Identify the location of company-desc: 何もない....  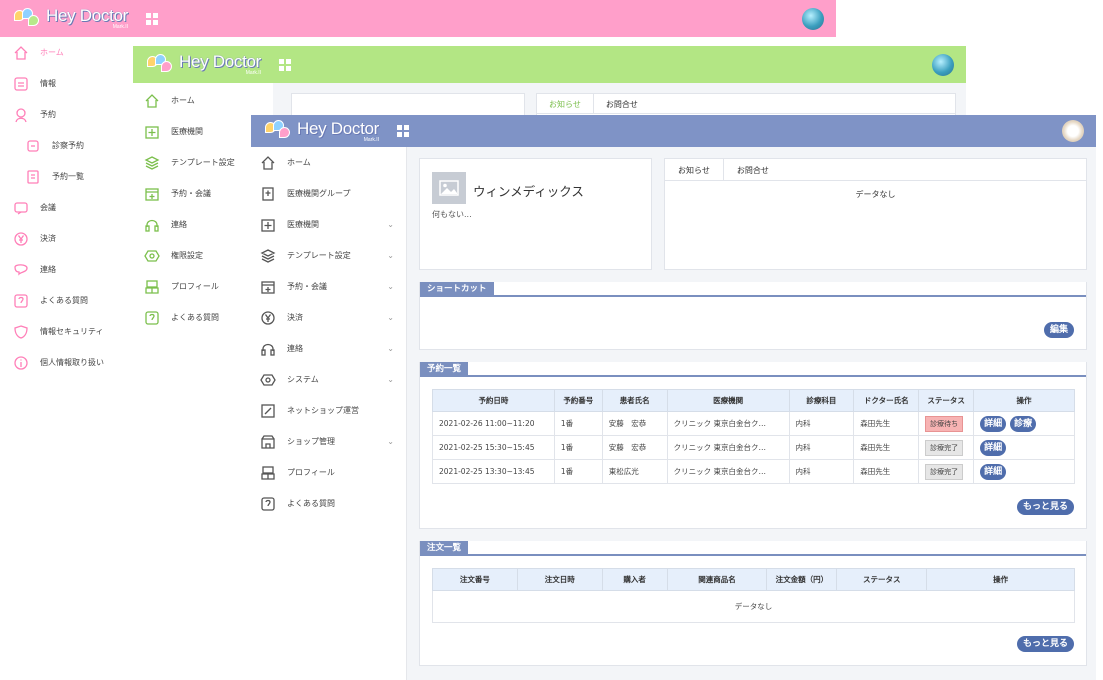
(452, 214).